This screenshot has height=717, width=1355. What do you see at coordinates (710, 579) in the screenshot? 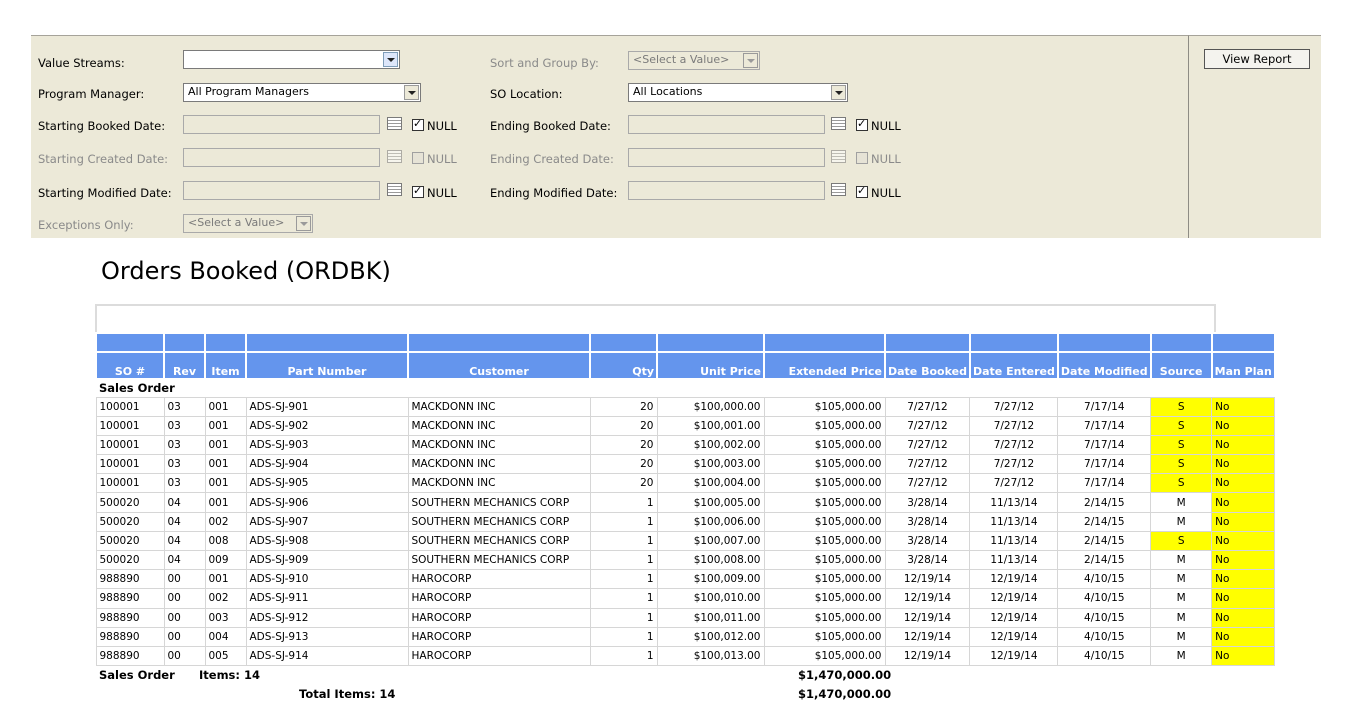
I see `cell-unit-price: $100,009.00` at bounding box center [710, 579].